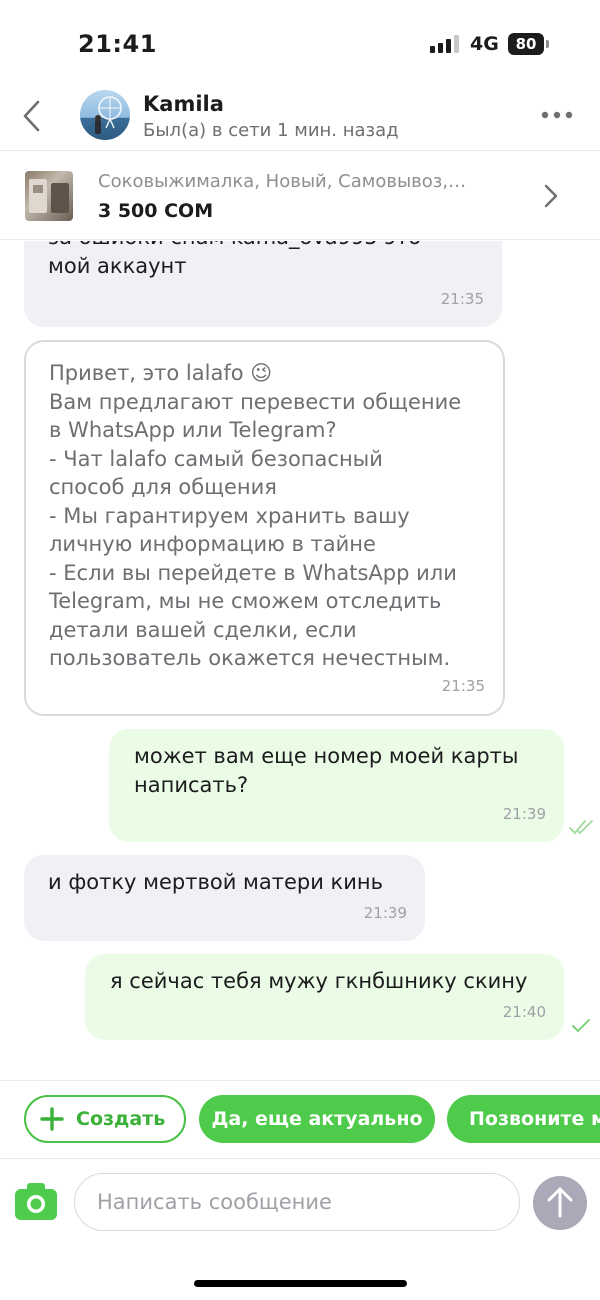  What do you see at coordinates (319, 981) in the screenshot?
I see `message-text: я сейчас тебя мужу гкнбшнику скину` at bounding box center [319, 981].